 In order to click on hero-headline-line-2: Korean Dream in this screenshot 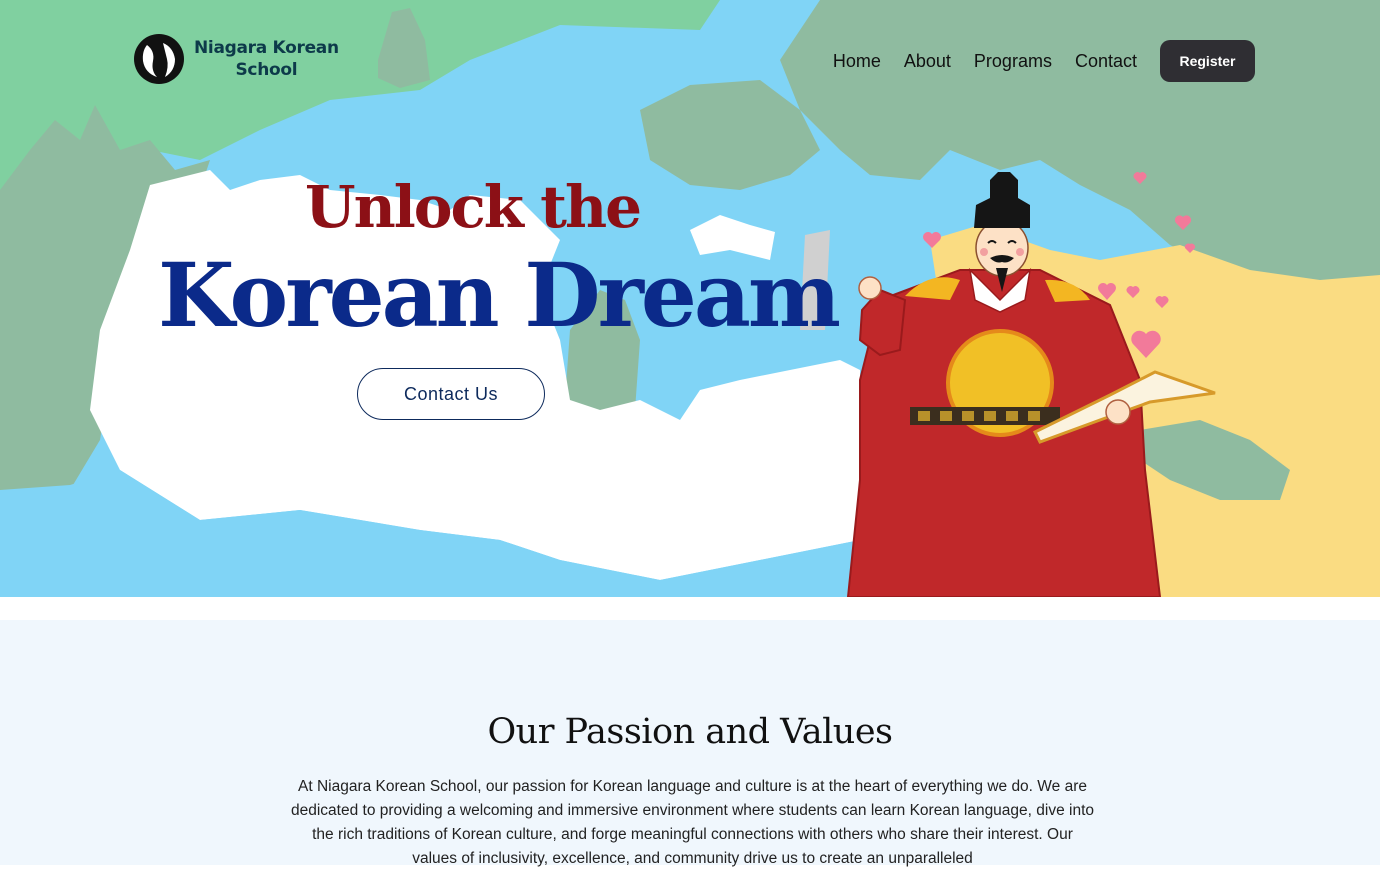, I will do `click(499, 295)`.